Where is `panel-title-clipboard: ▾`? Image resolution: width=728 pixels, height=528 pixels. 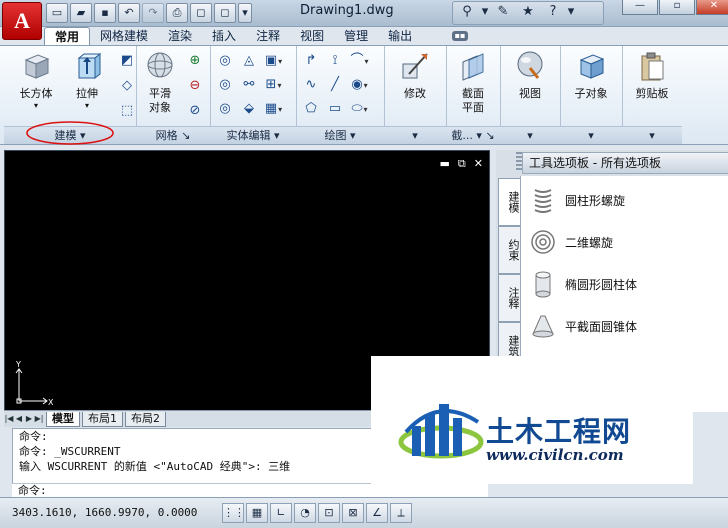 panel-title-clipboard: ▾ is located at coordinates (652, 135).